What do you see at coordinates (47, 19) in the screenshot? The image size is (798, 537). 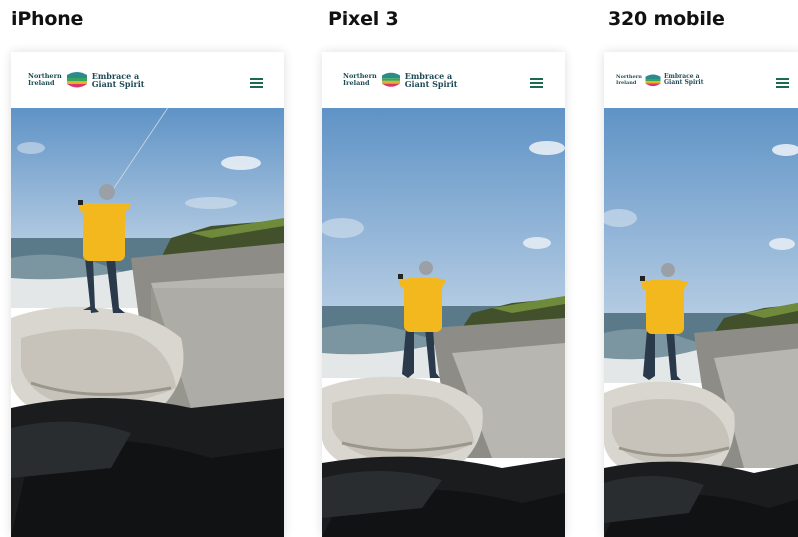 I see `device-label-iphone: iPhone` at bounding box center [47, 19].